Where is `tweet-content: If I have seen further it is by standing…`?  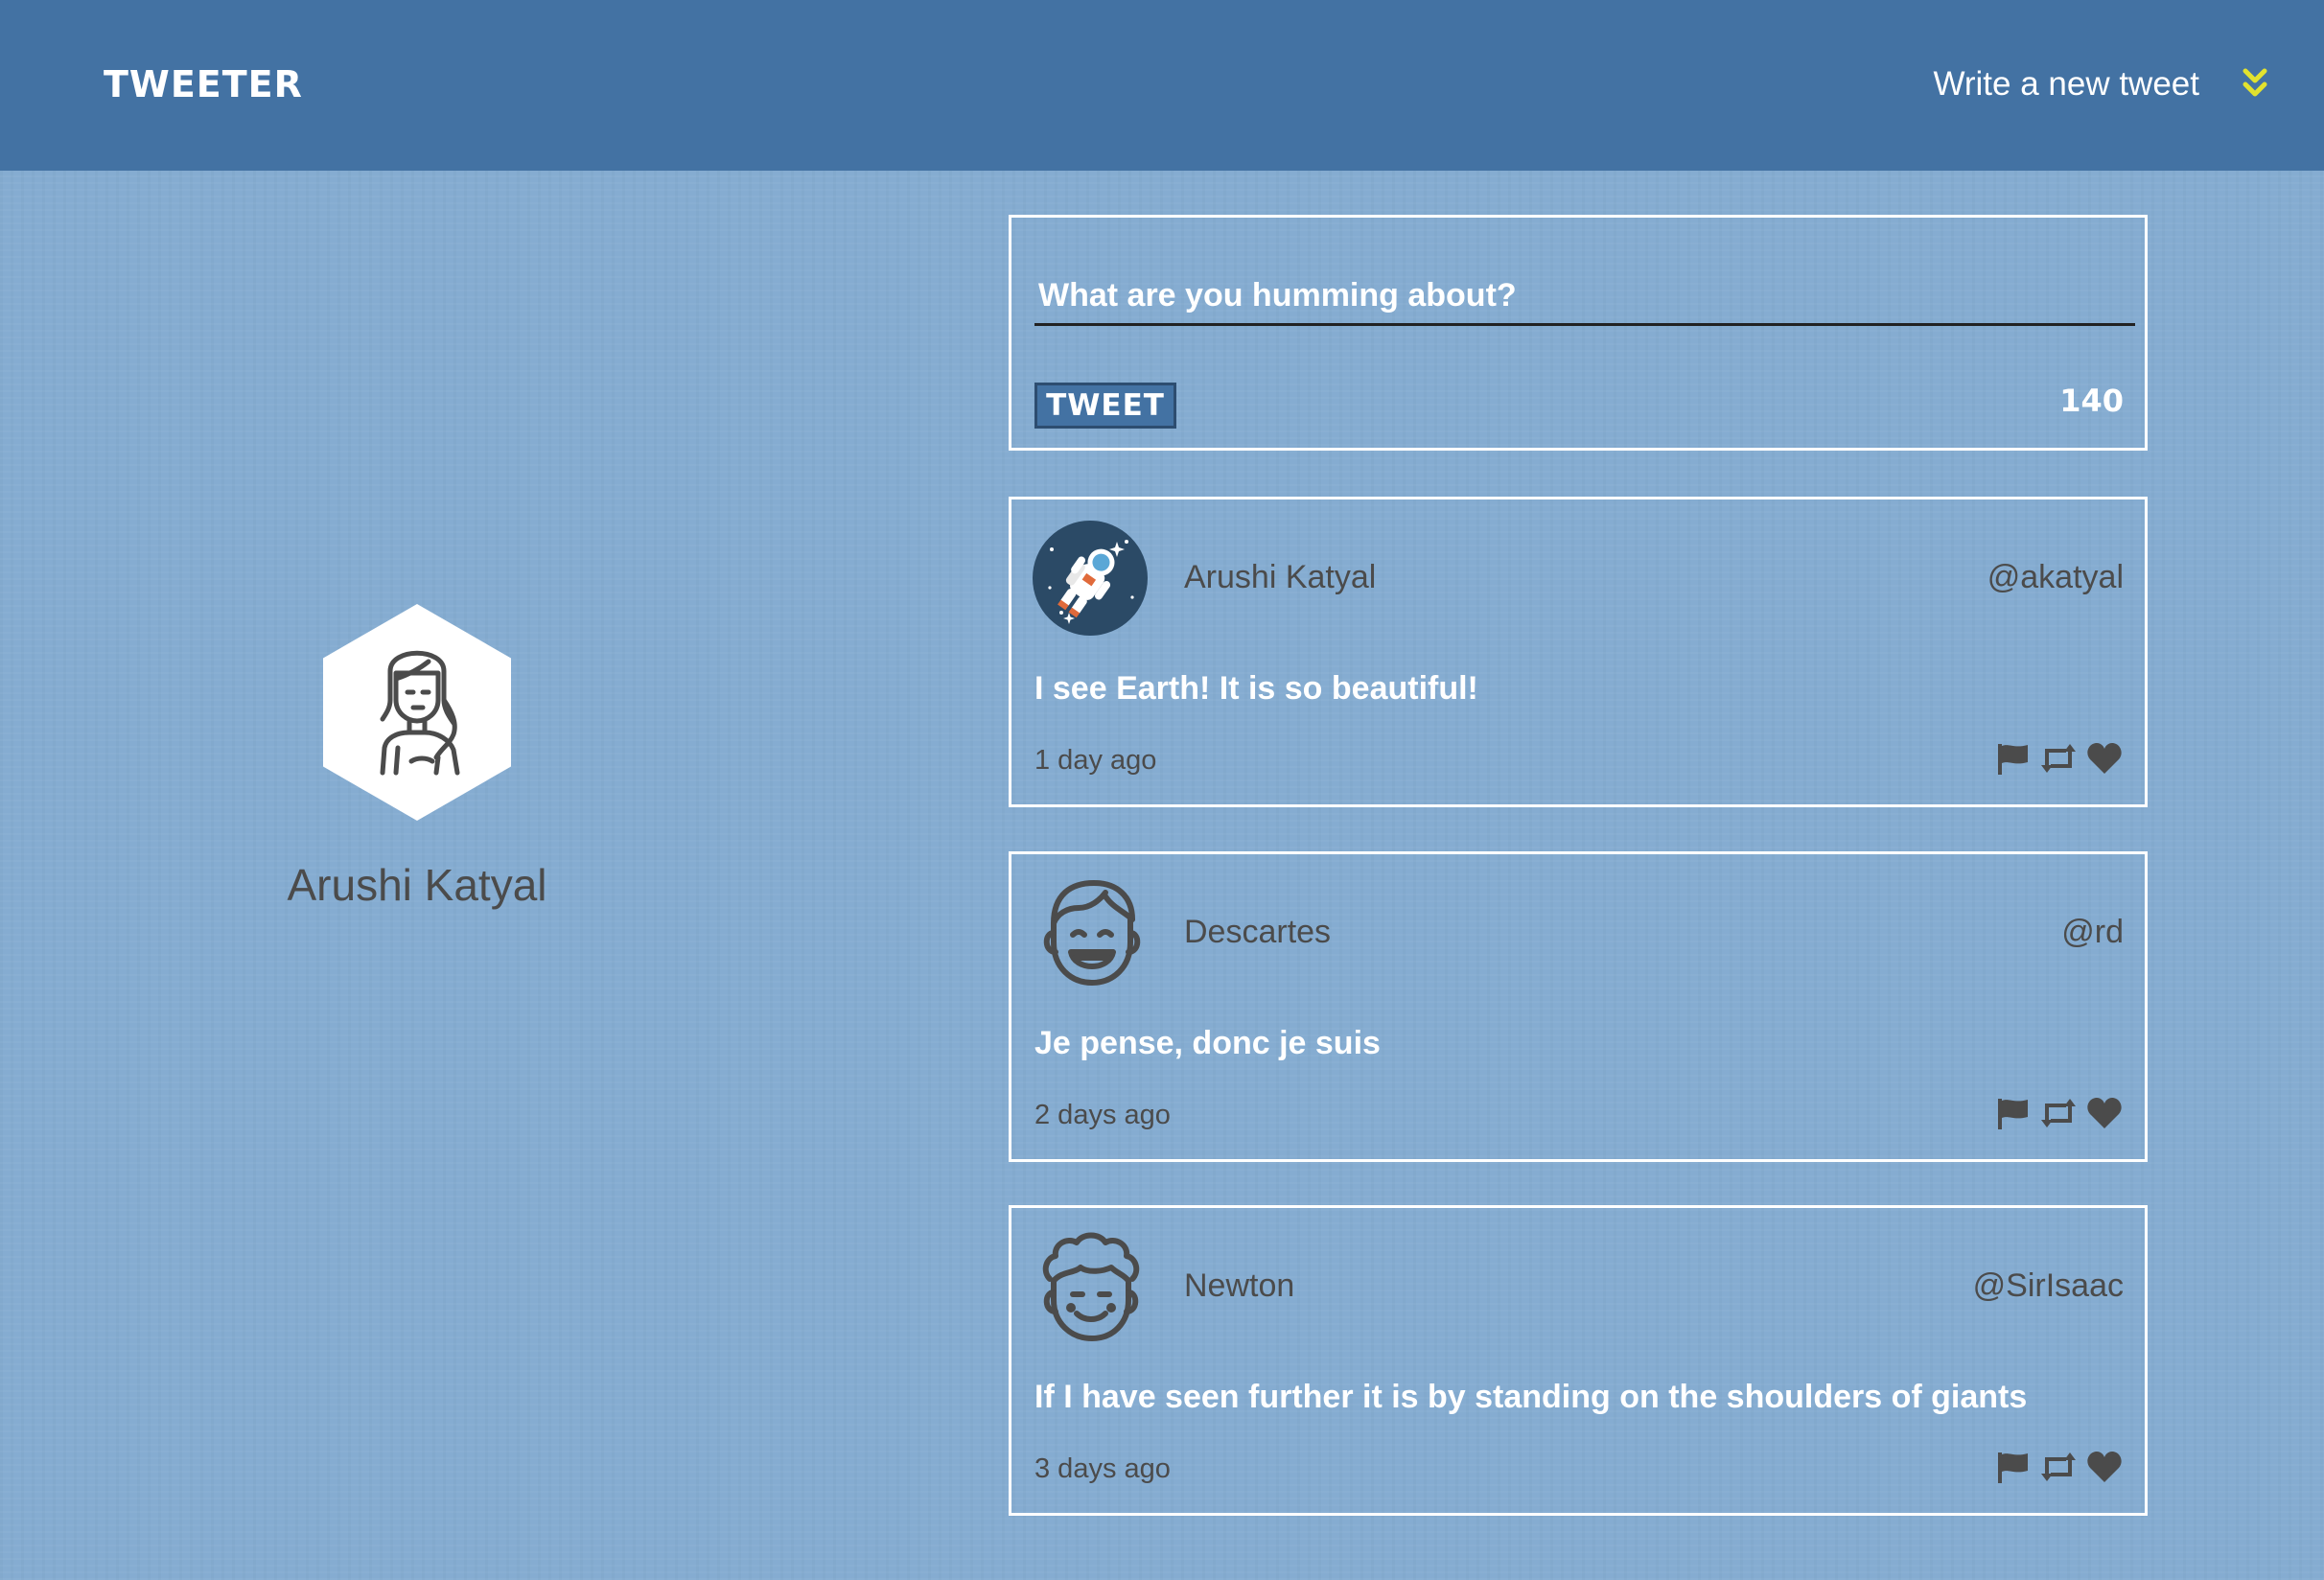 tweet-content: If I have seen further it is by standing… is located at coordinates (1531, 1397).